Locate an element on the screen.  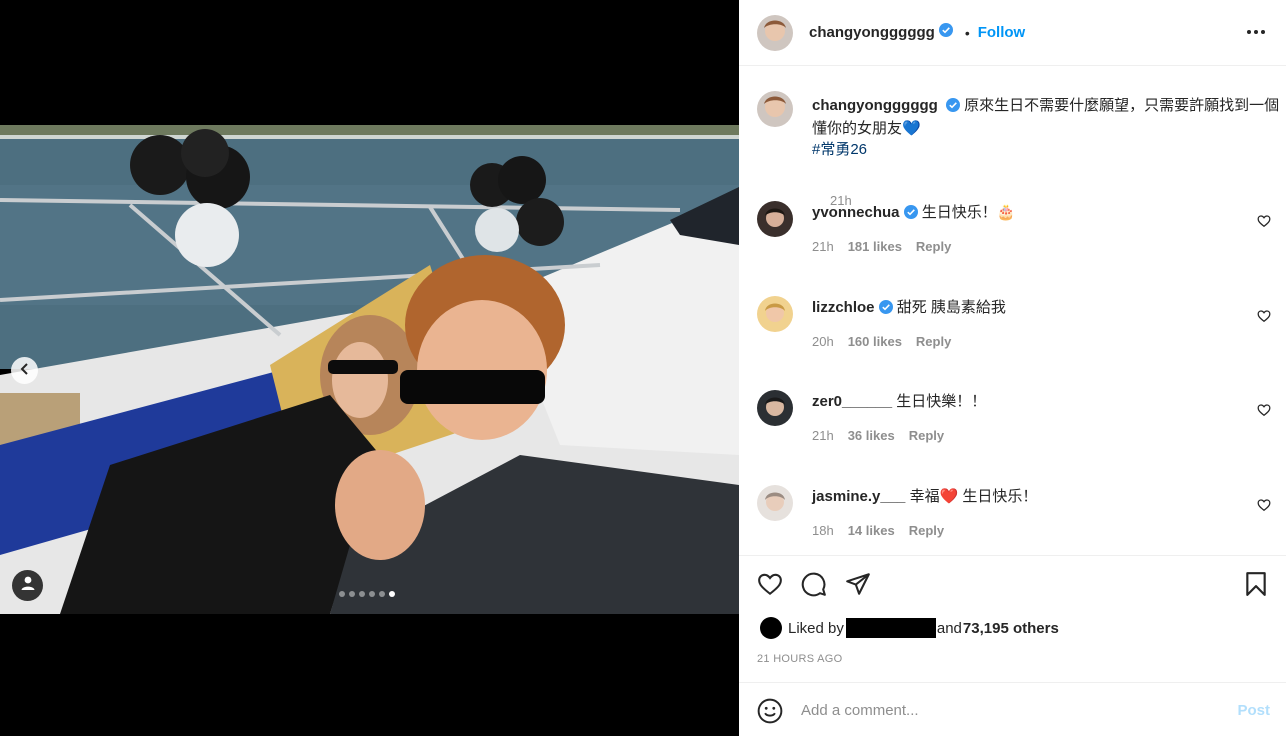
commenter-username: yvonnechua is located at coordinates (856, 212).